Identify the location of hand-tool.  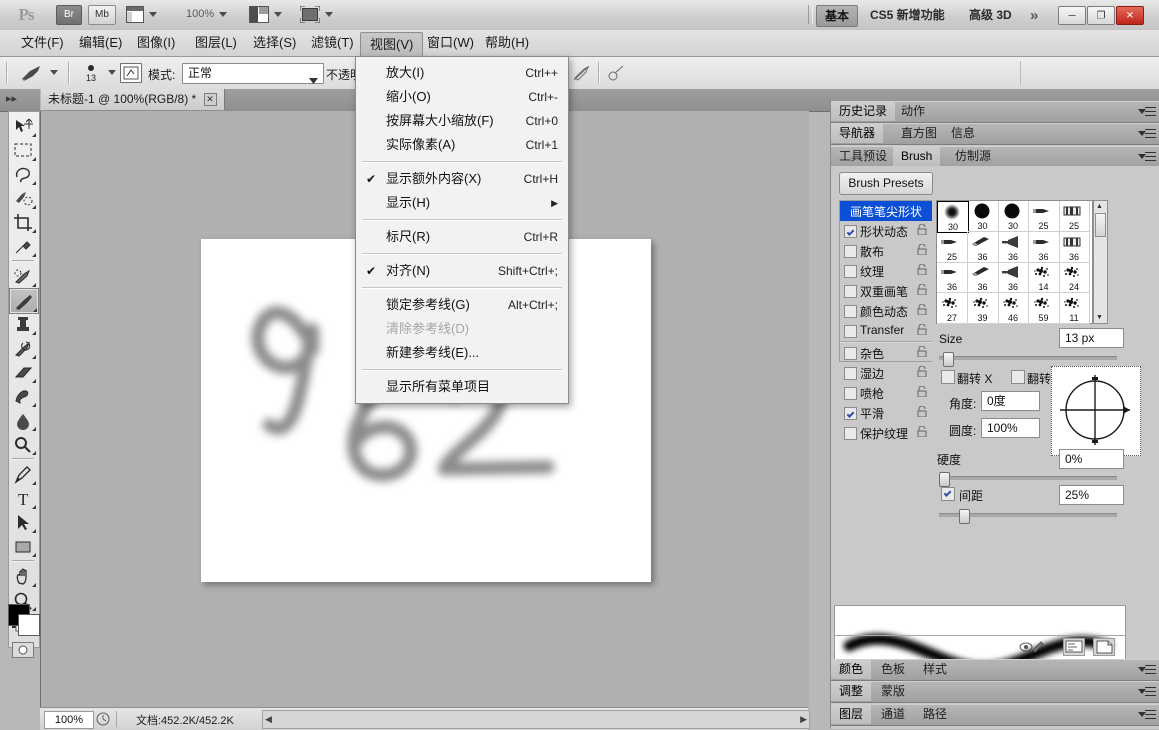
(23, 576).